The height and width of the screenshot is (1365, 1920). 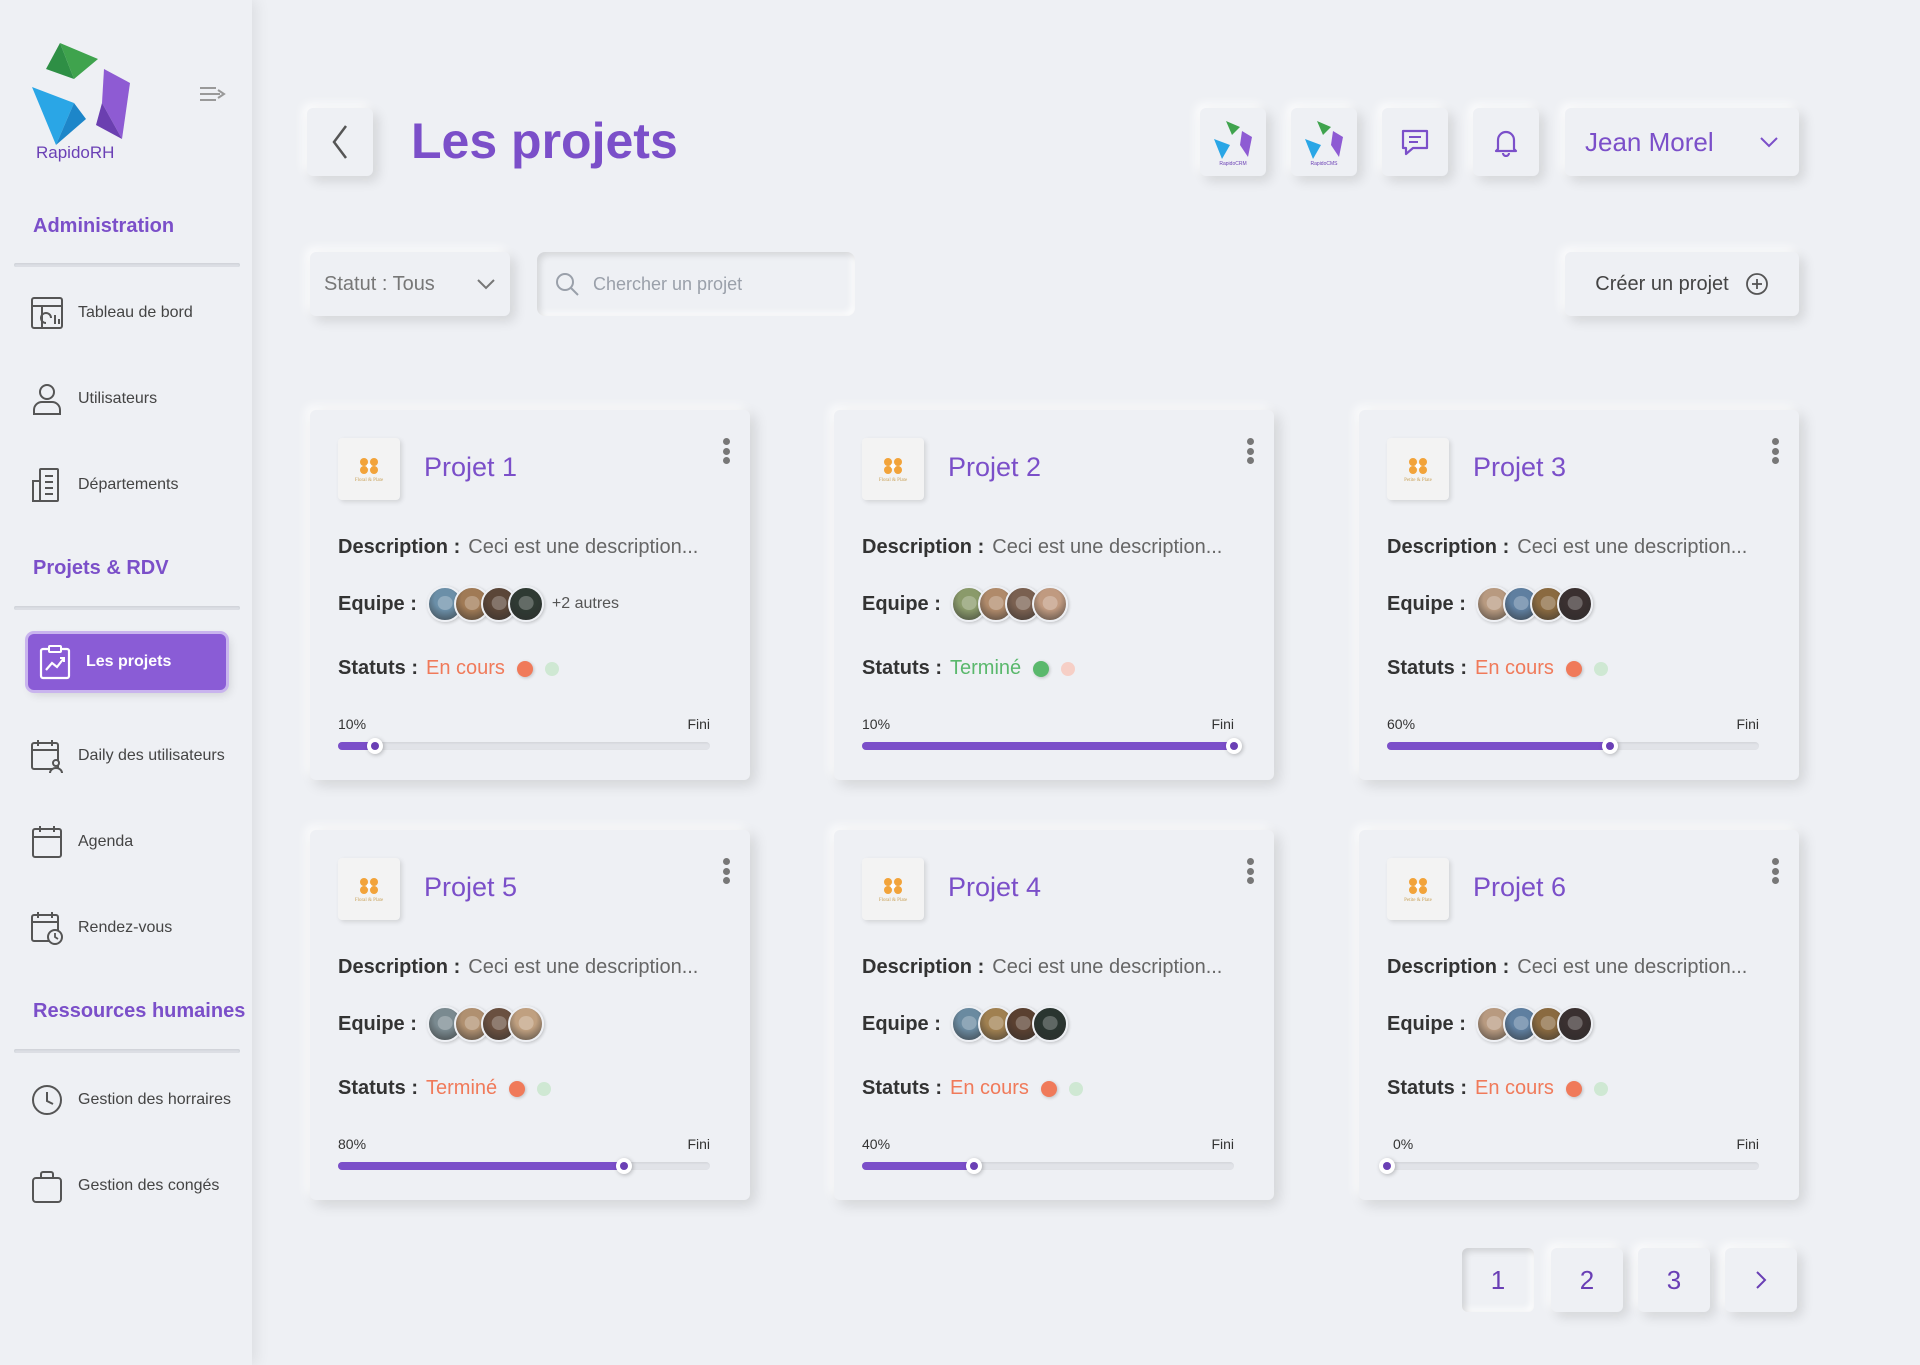 I want to click on svg-text: RapidoCRM, so click(x=1232, y=164).